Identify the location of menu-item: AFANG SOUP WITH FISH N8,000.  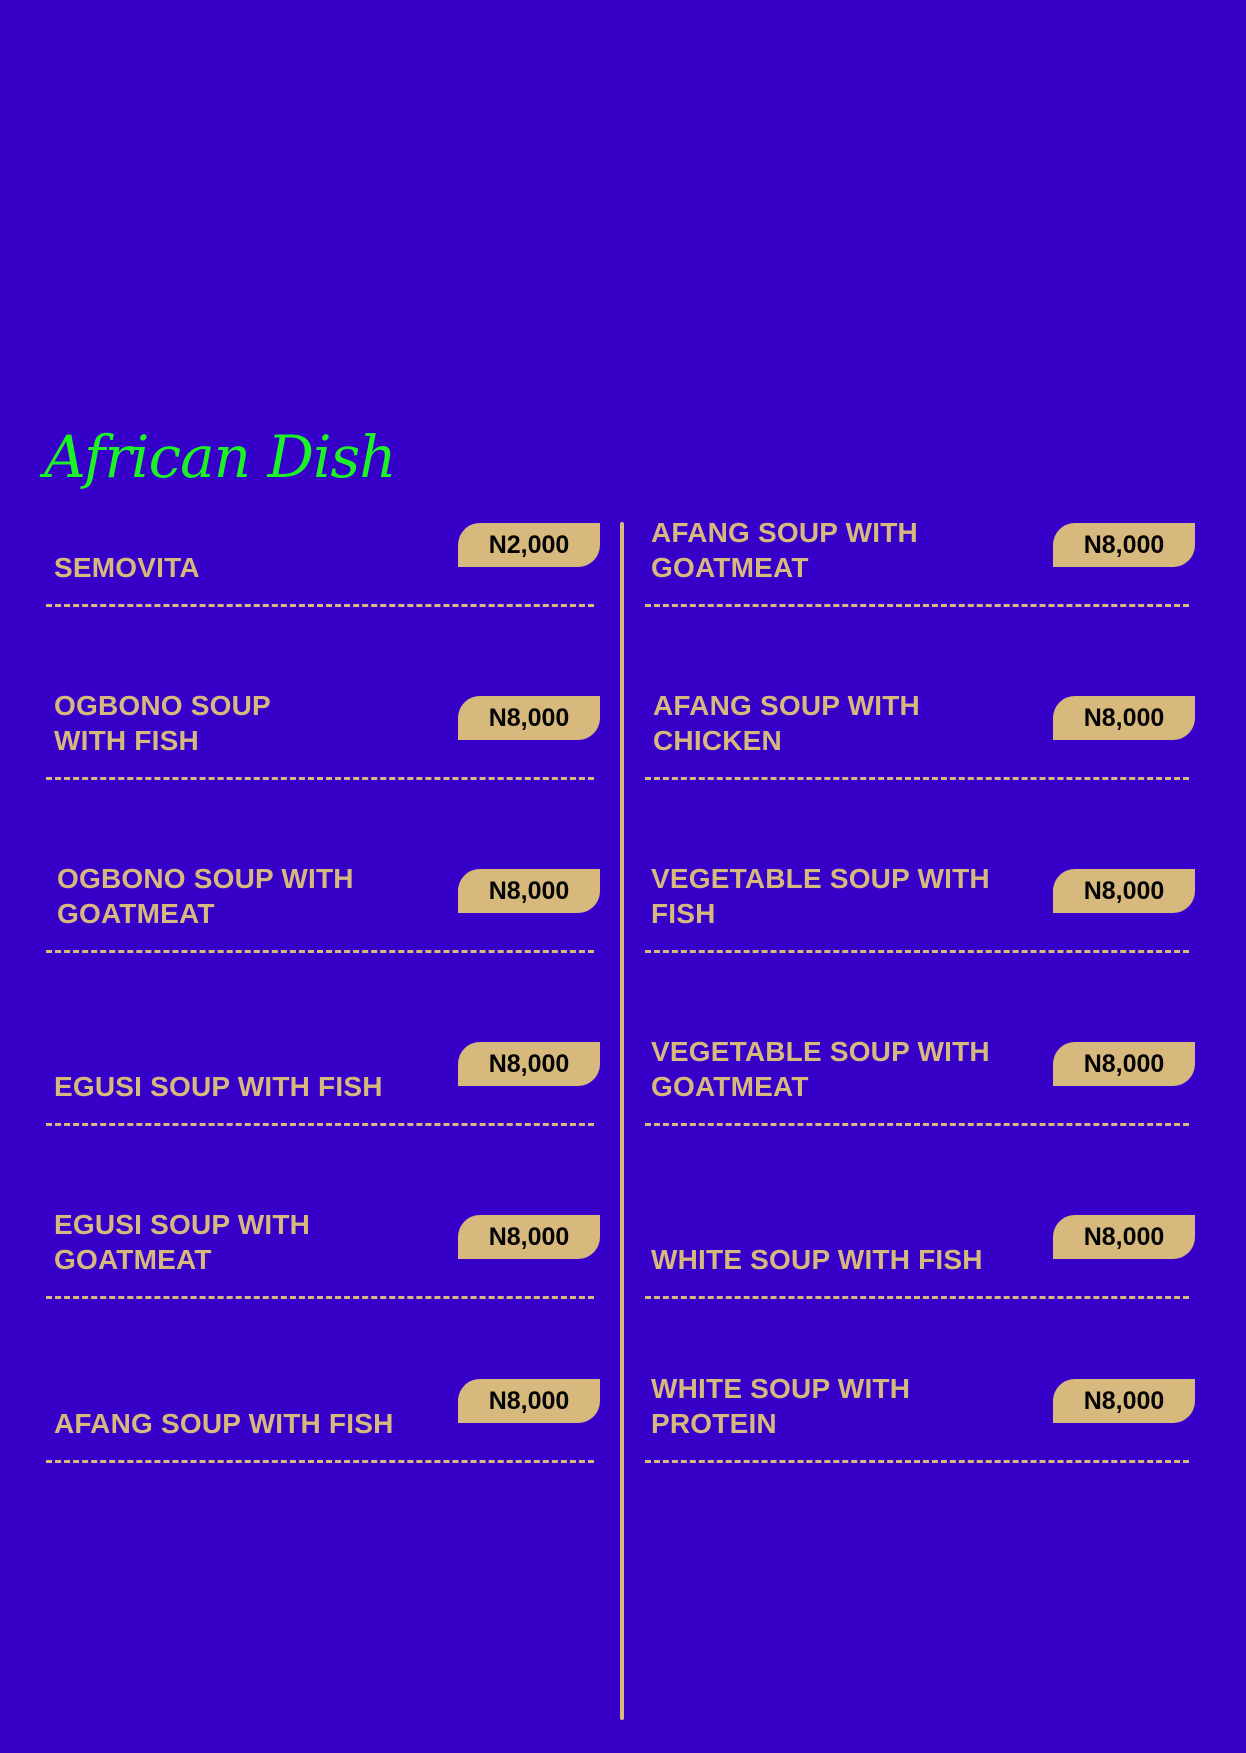
(323, 1421).